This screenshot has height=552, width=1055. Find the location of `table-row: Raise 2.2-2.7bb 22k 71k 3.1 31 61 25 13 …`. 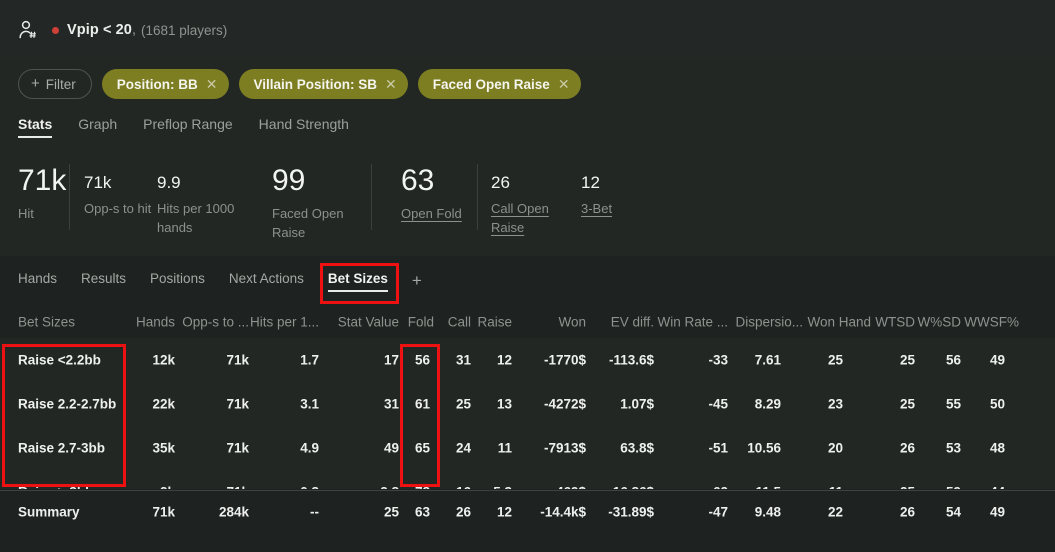

table-row: Raise 2.2-2.7bb 22k 71k 3.1 31 61 25 13 … is located at coordinates (527, 404).